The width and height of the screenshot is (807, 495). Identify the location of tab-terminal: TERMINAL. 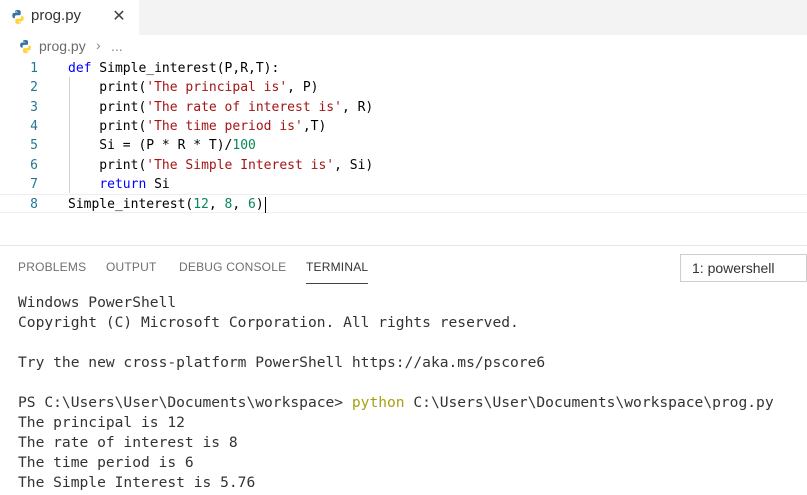
(337, 267).